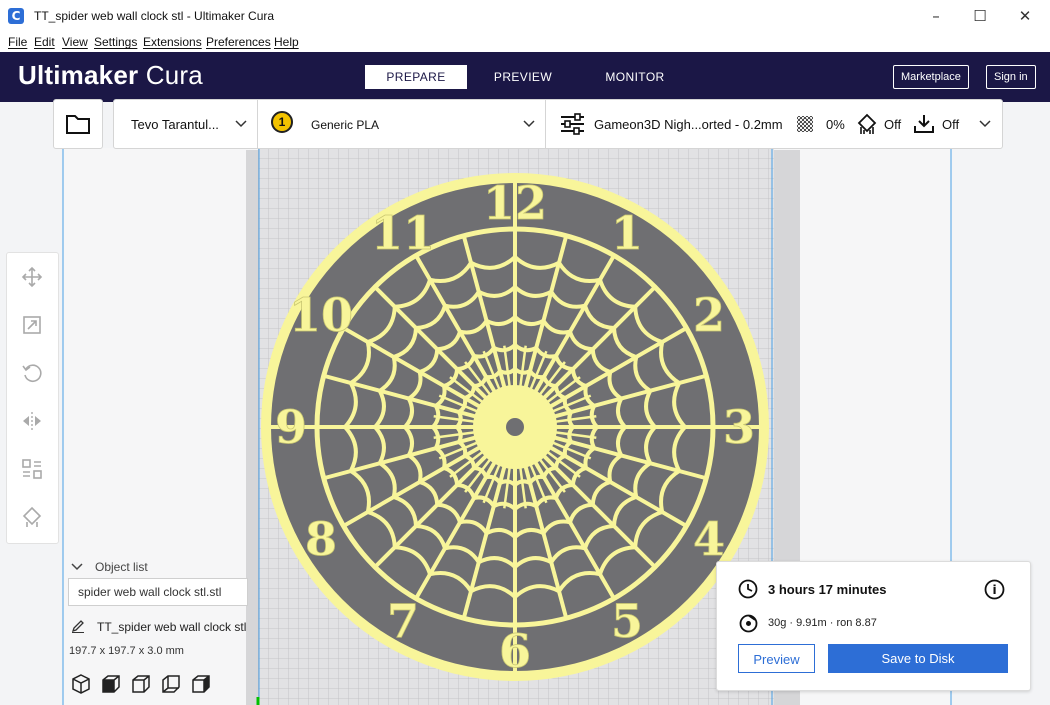 Image resolution: width=1050 pixels, height=705 pixels. What do you see at coordinates (78, 626) in the screenshot?
I see `pencil-icon` at bounding box center [78, 626].